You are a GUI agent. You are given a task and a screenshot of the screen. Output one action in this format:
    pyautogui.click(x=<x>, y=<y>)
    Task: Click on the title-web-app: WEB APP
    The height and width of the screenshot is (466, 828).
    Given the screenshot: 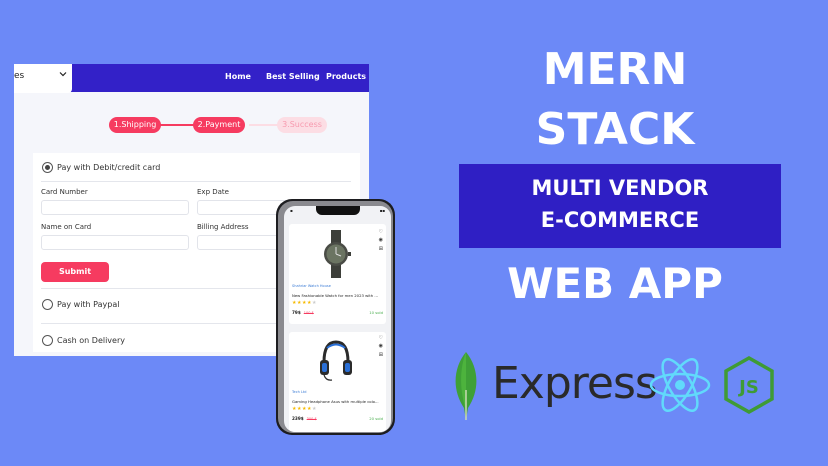 What is the action you would take?
    pyautogui.click(x=615, y=283)
    